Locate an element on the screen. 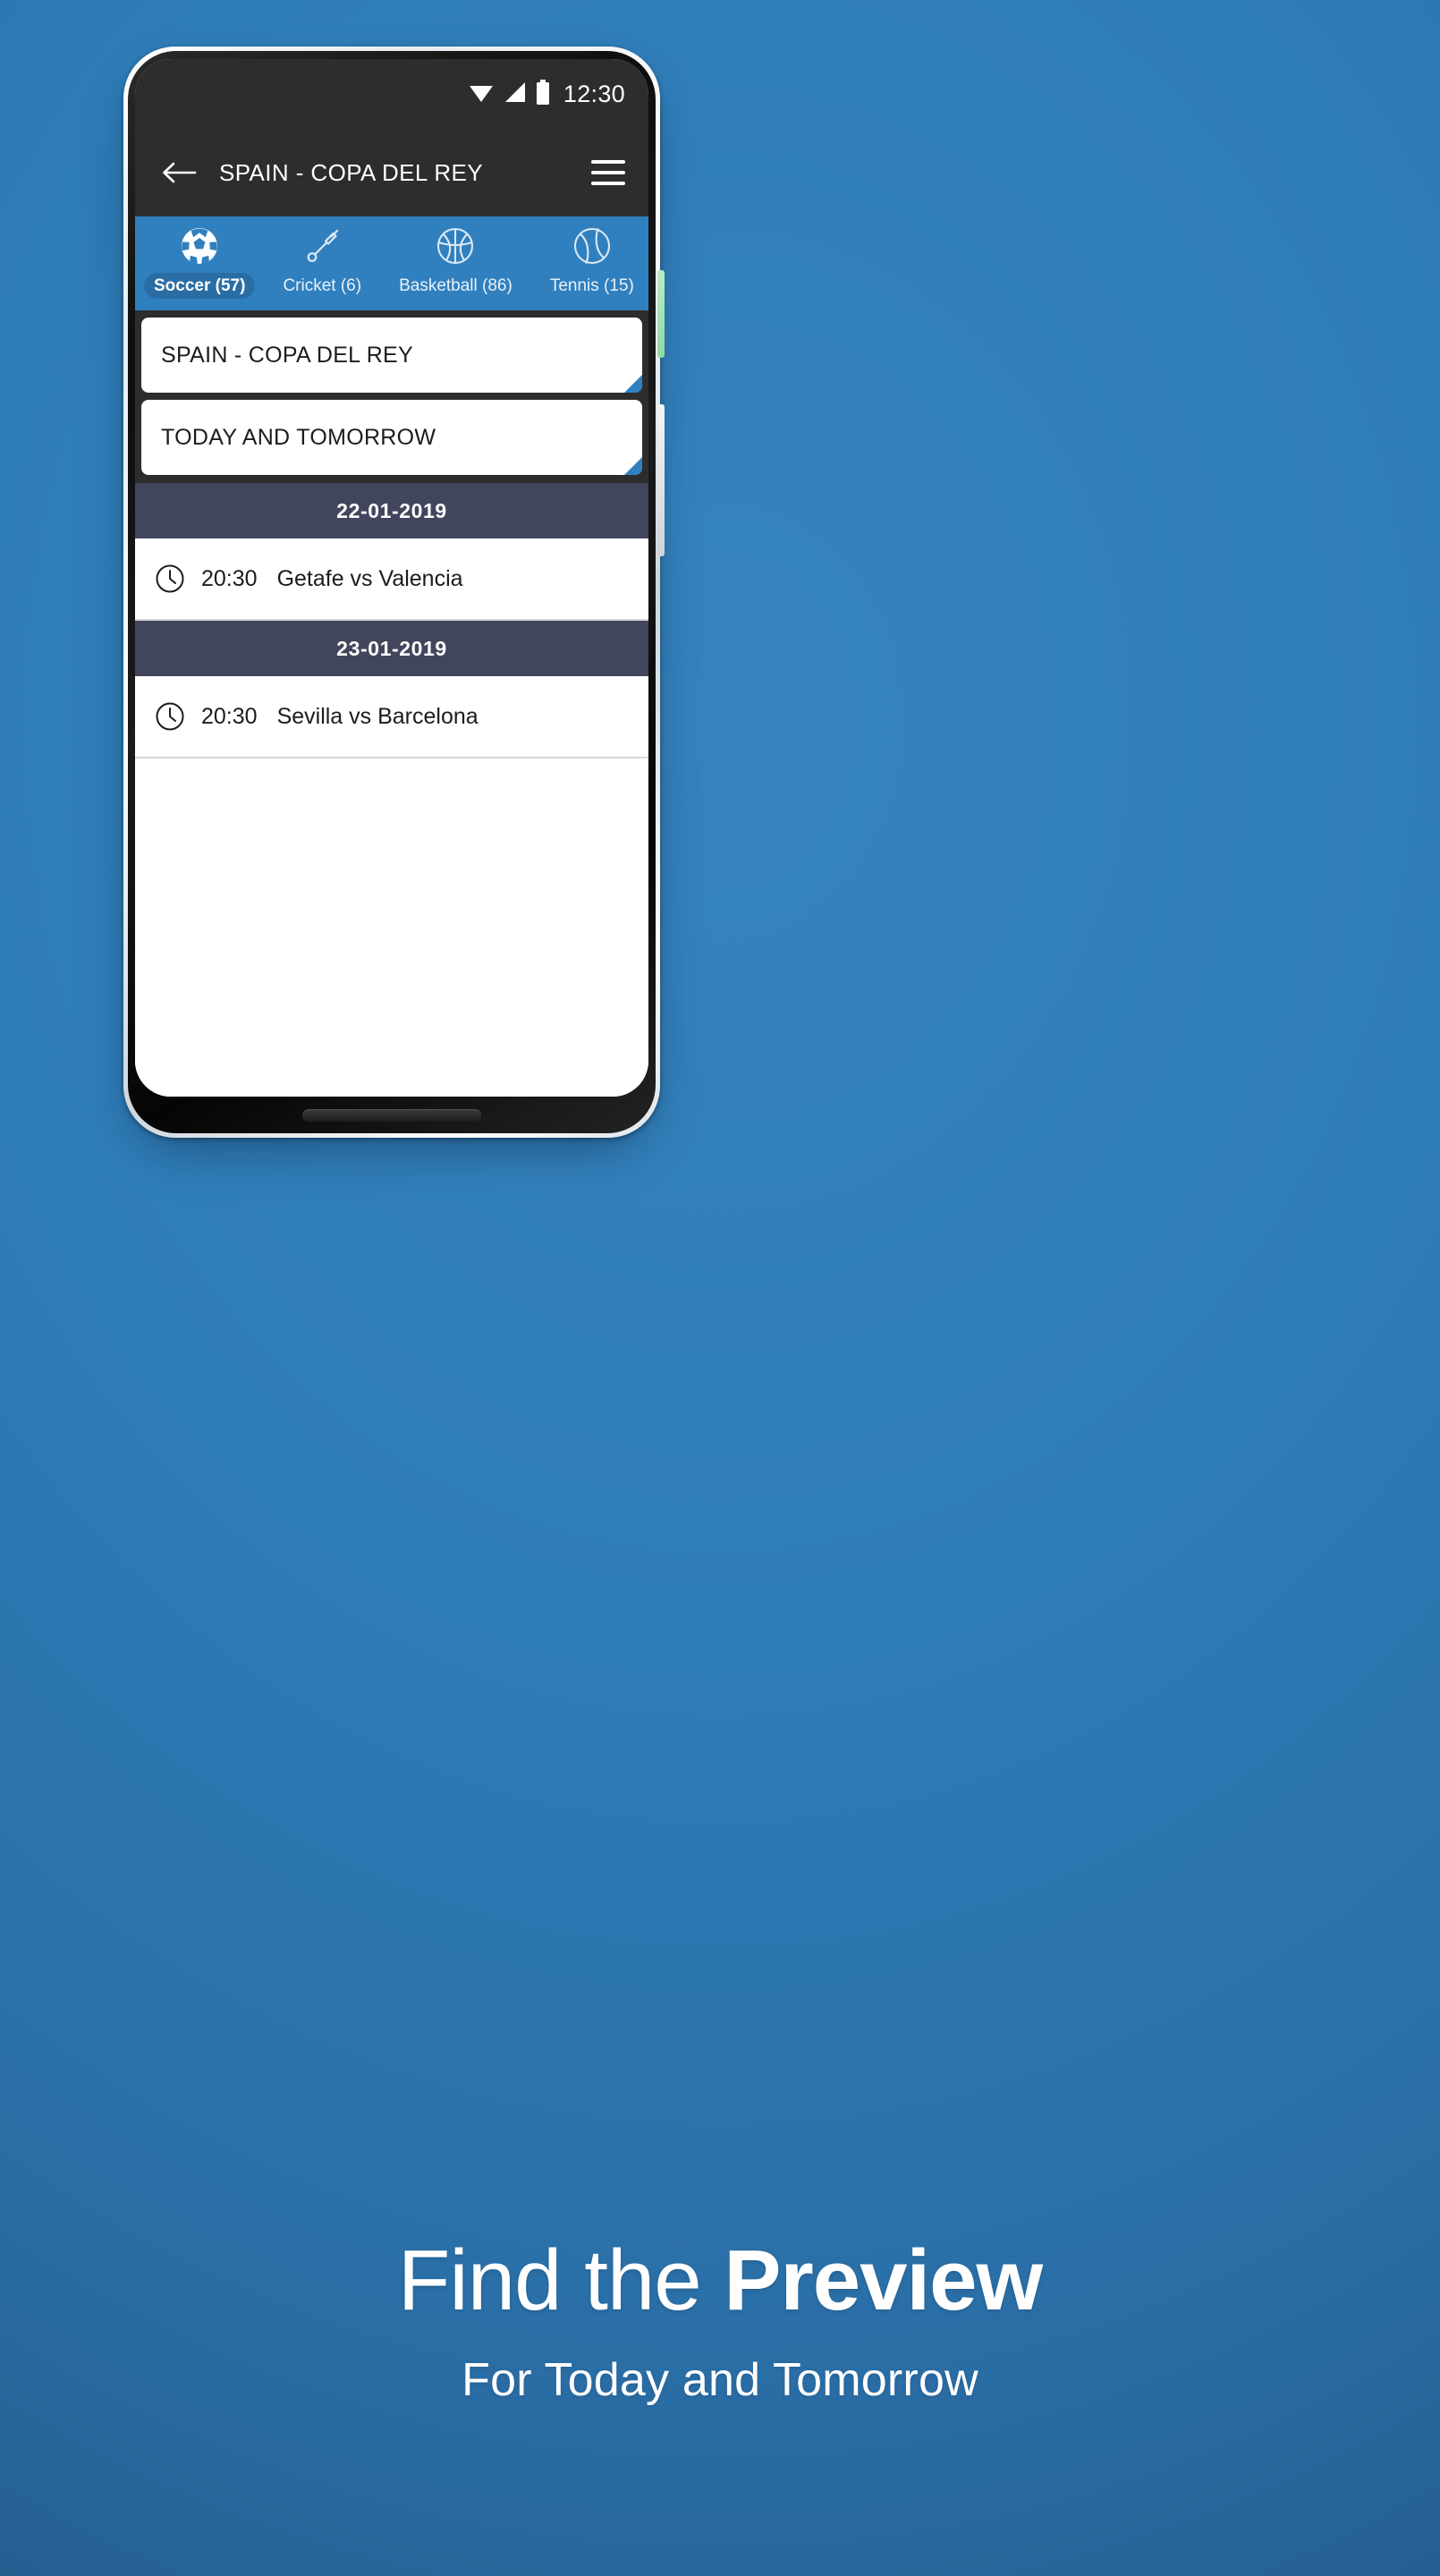 The width and height of the screenshot is (1440, 2576). date-header-label: 23-01-2019 is located at coordinates (391, 648).